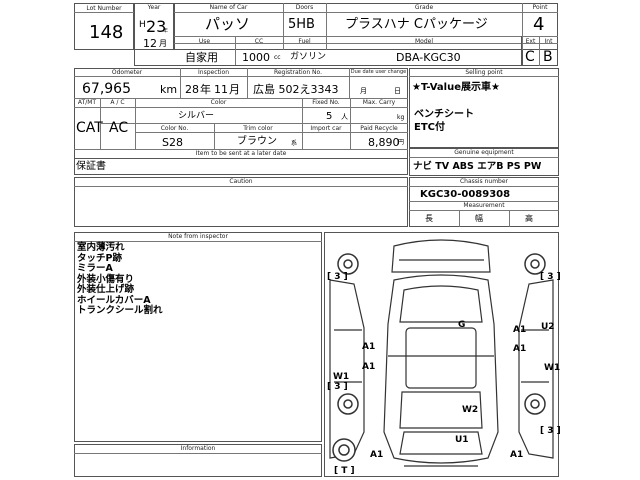 The image size is (640, 480). I want to click on lot-number-header: Lot Number, so click(104, 8).